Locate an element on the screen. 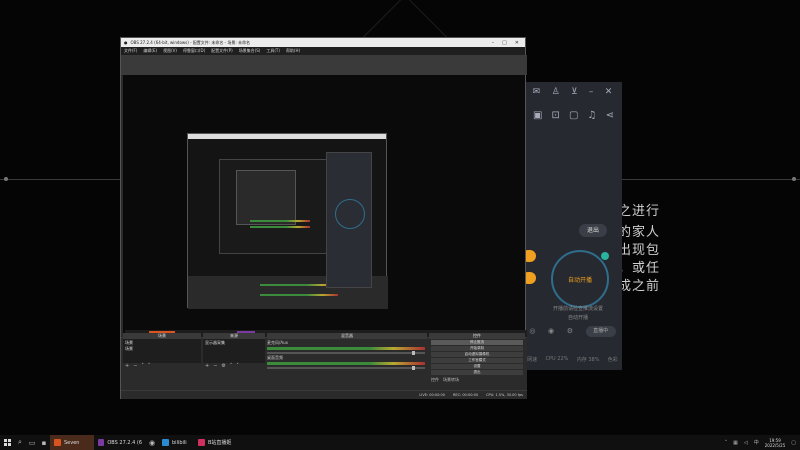 The image size is (800, 450). stat-mem: 内存 38% is located at coordinates (588, 360).